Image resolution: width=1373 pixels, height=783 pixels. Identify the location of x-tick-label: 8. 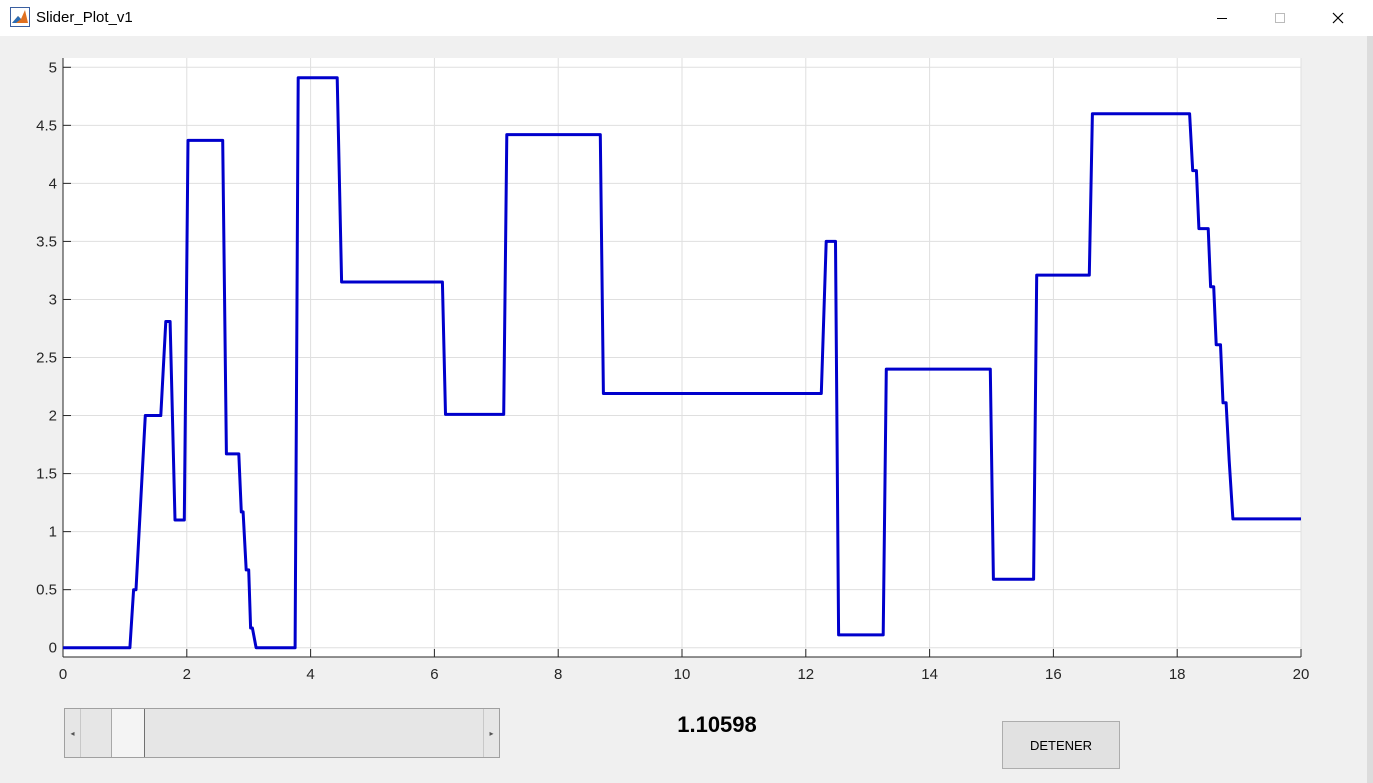
(558, 674).